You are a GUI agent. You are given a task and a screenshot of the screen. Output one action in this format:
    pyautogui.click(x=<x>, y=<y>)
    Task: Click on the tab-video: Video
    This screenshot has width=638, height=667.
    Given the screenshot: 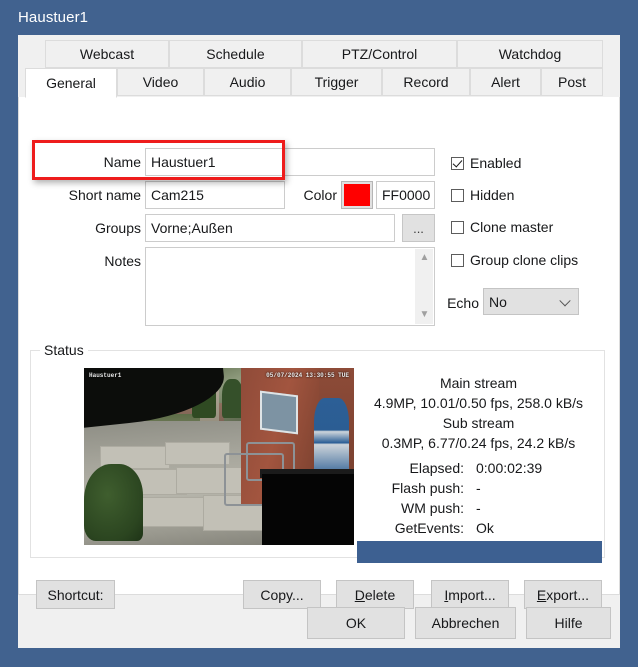 What is the action you would take?
    pyautogui.click(x=160, y=82)
    